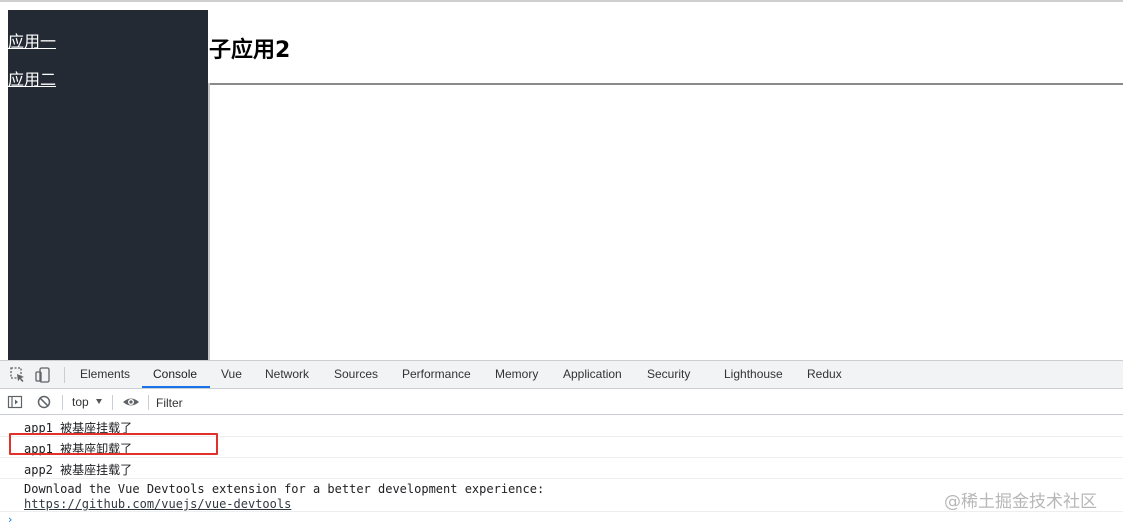 Image resolution: width=1123 pixels, height=526 pixels. Describe the element at coordinates (231, 375) in the screenshot. I see `tab-vue: Vue` at that location.